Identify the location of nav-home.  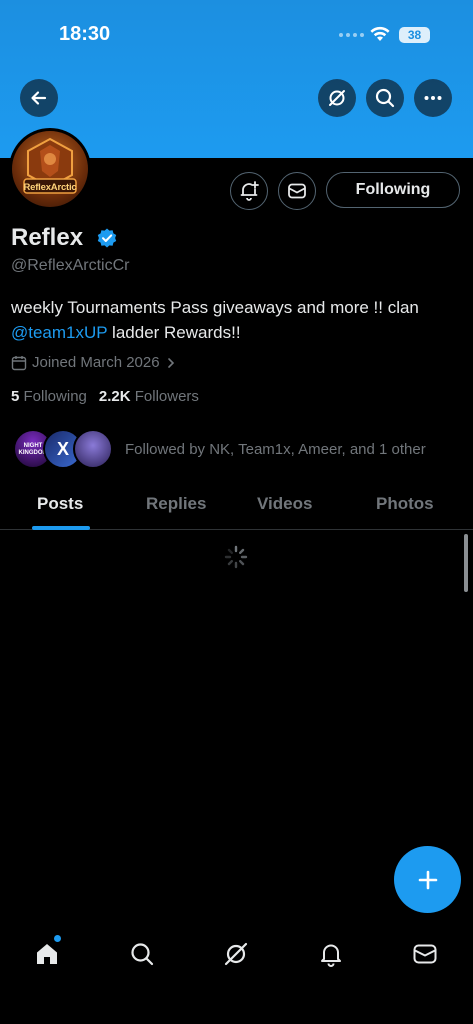
(47, 952).